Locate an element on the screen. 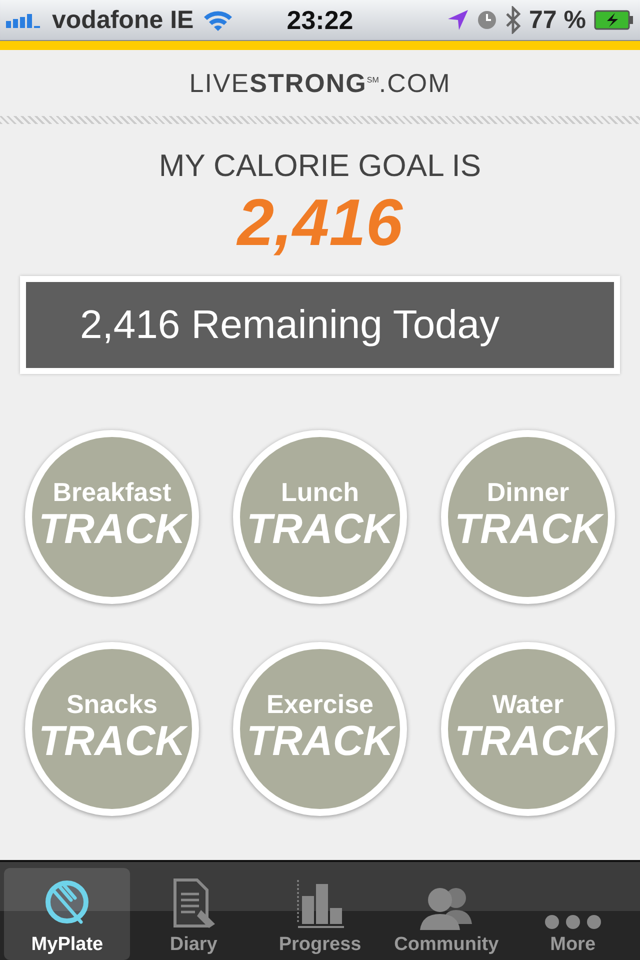  track-button: Water TRACK is located at coordinates (528, 729).